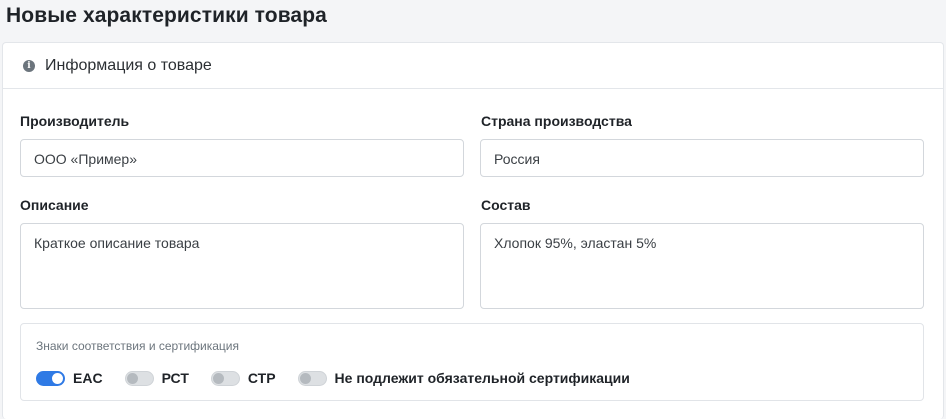 The width and height of the screenshot is (946, 419). I want to click on toggle-rst: РСТ, so click(156, 378).